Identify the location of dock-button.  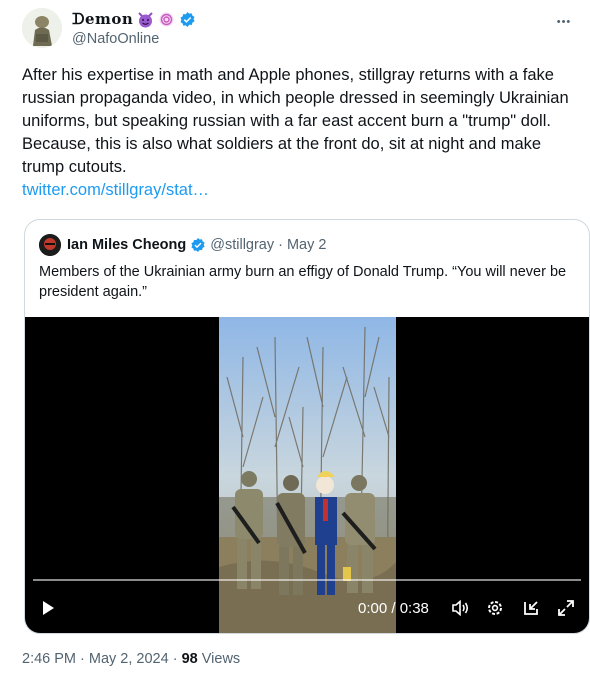
(531, 608).